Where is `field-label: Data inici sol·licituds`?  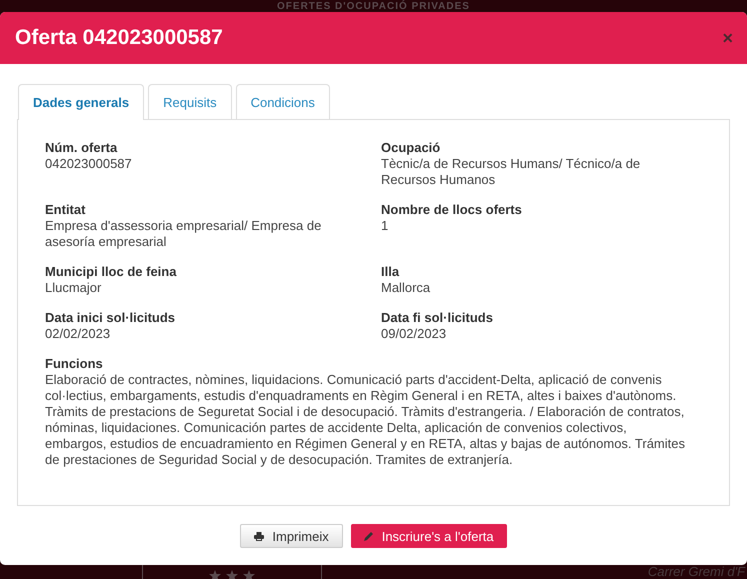 field-label: Data inici sol·licituds is located at coordinates (110, 318).